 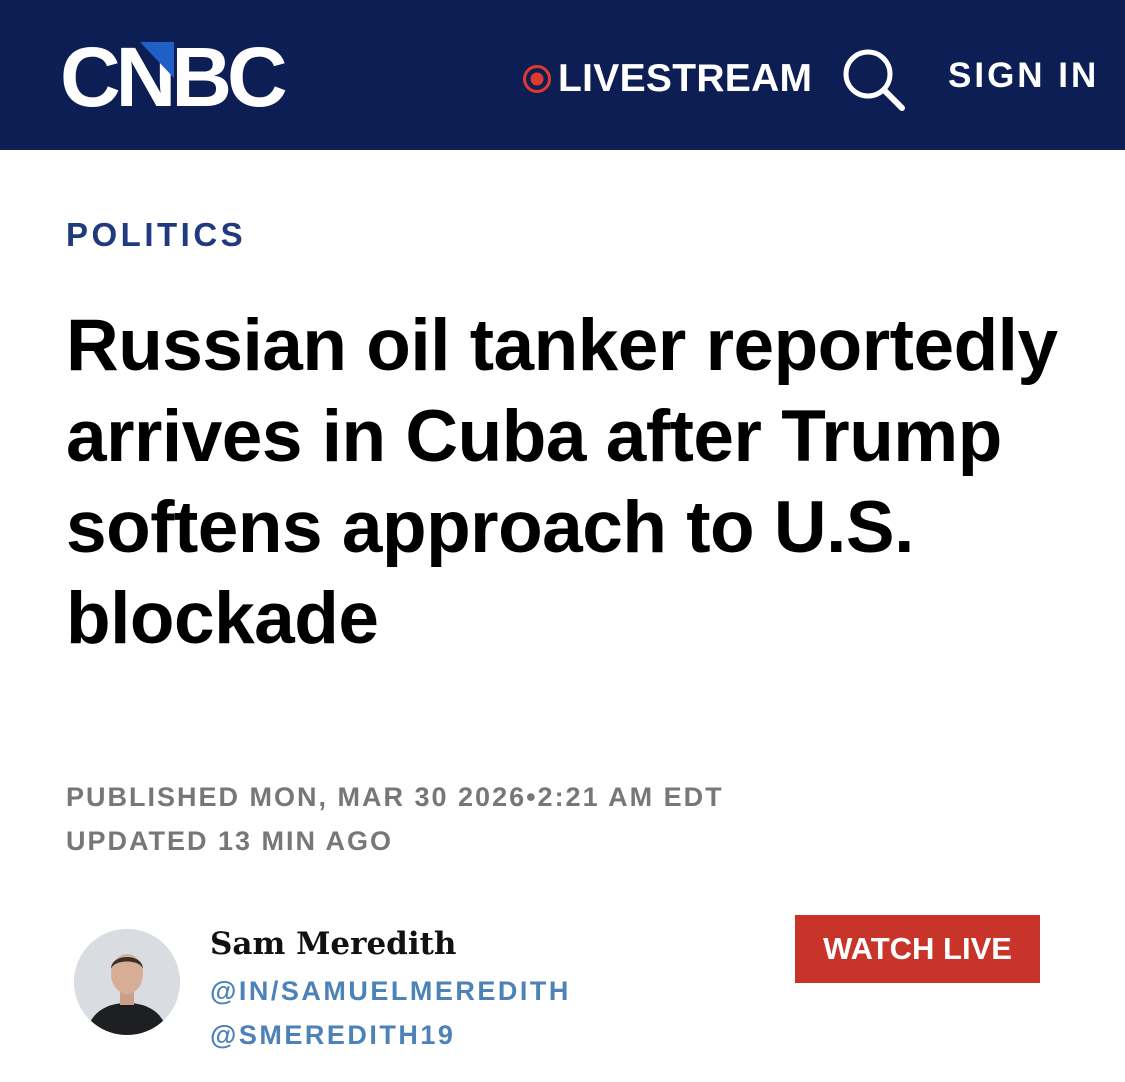 I want to click on updated-timestamp: UPDATED 13 MIN AGO, so click(x=230, y=841).